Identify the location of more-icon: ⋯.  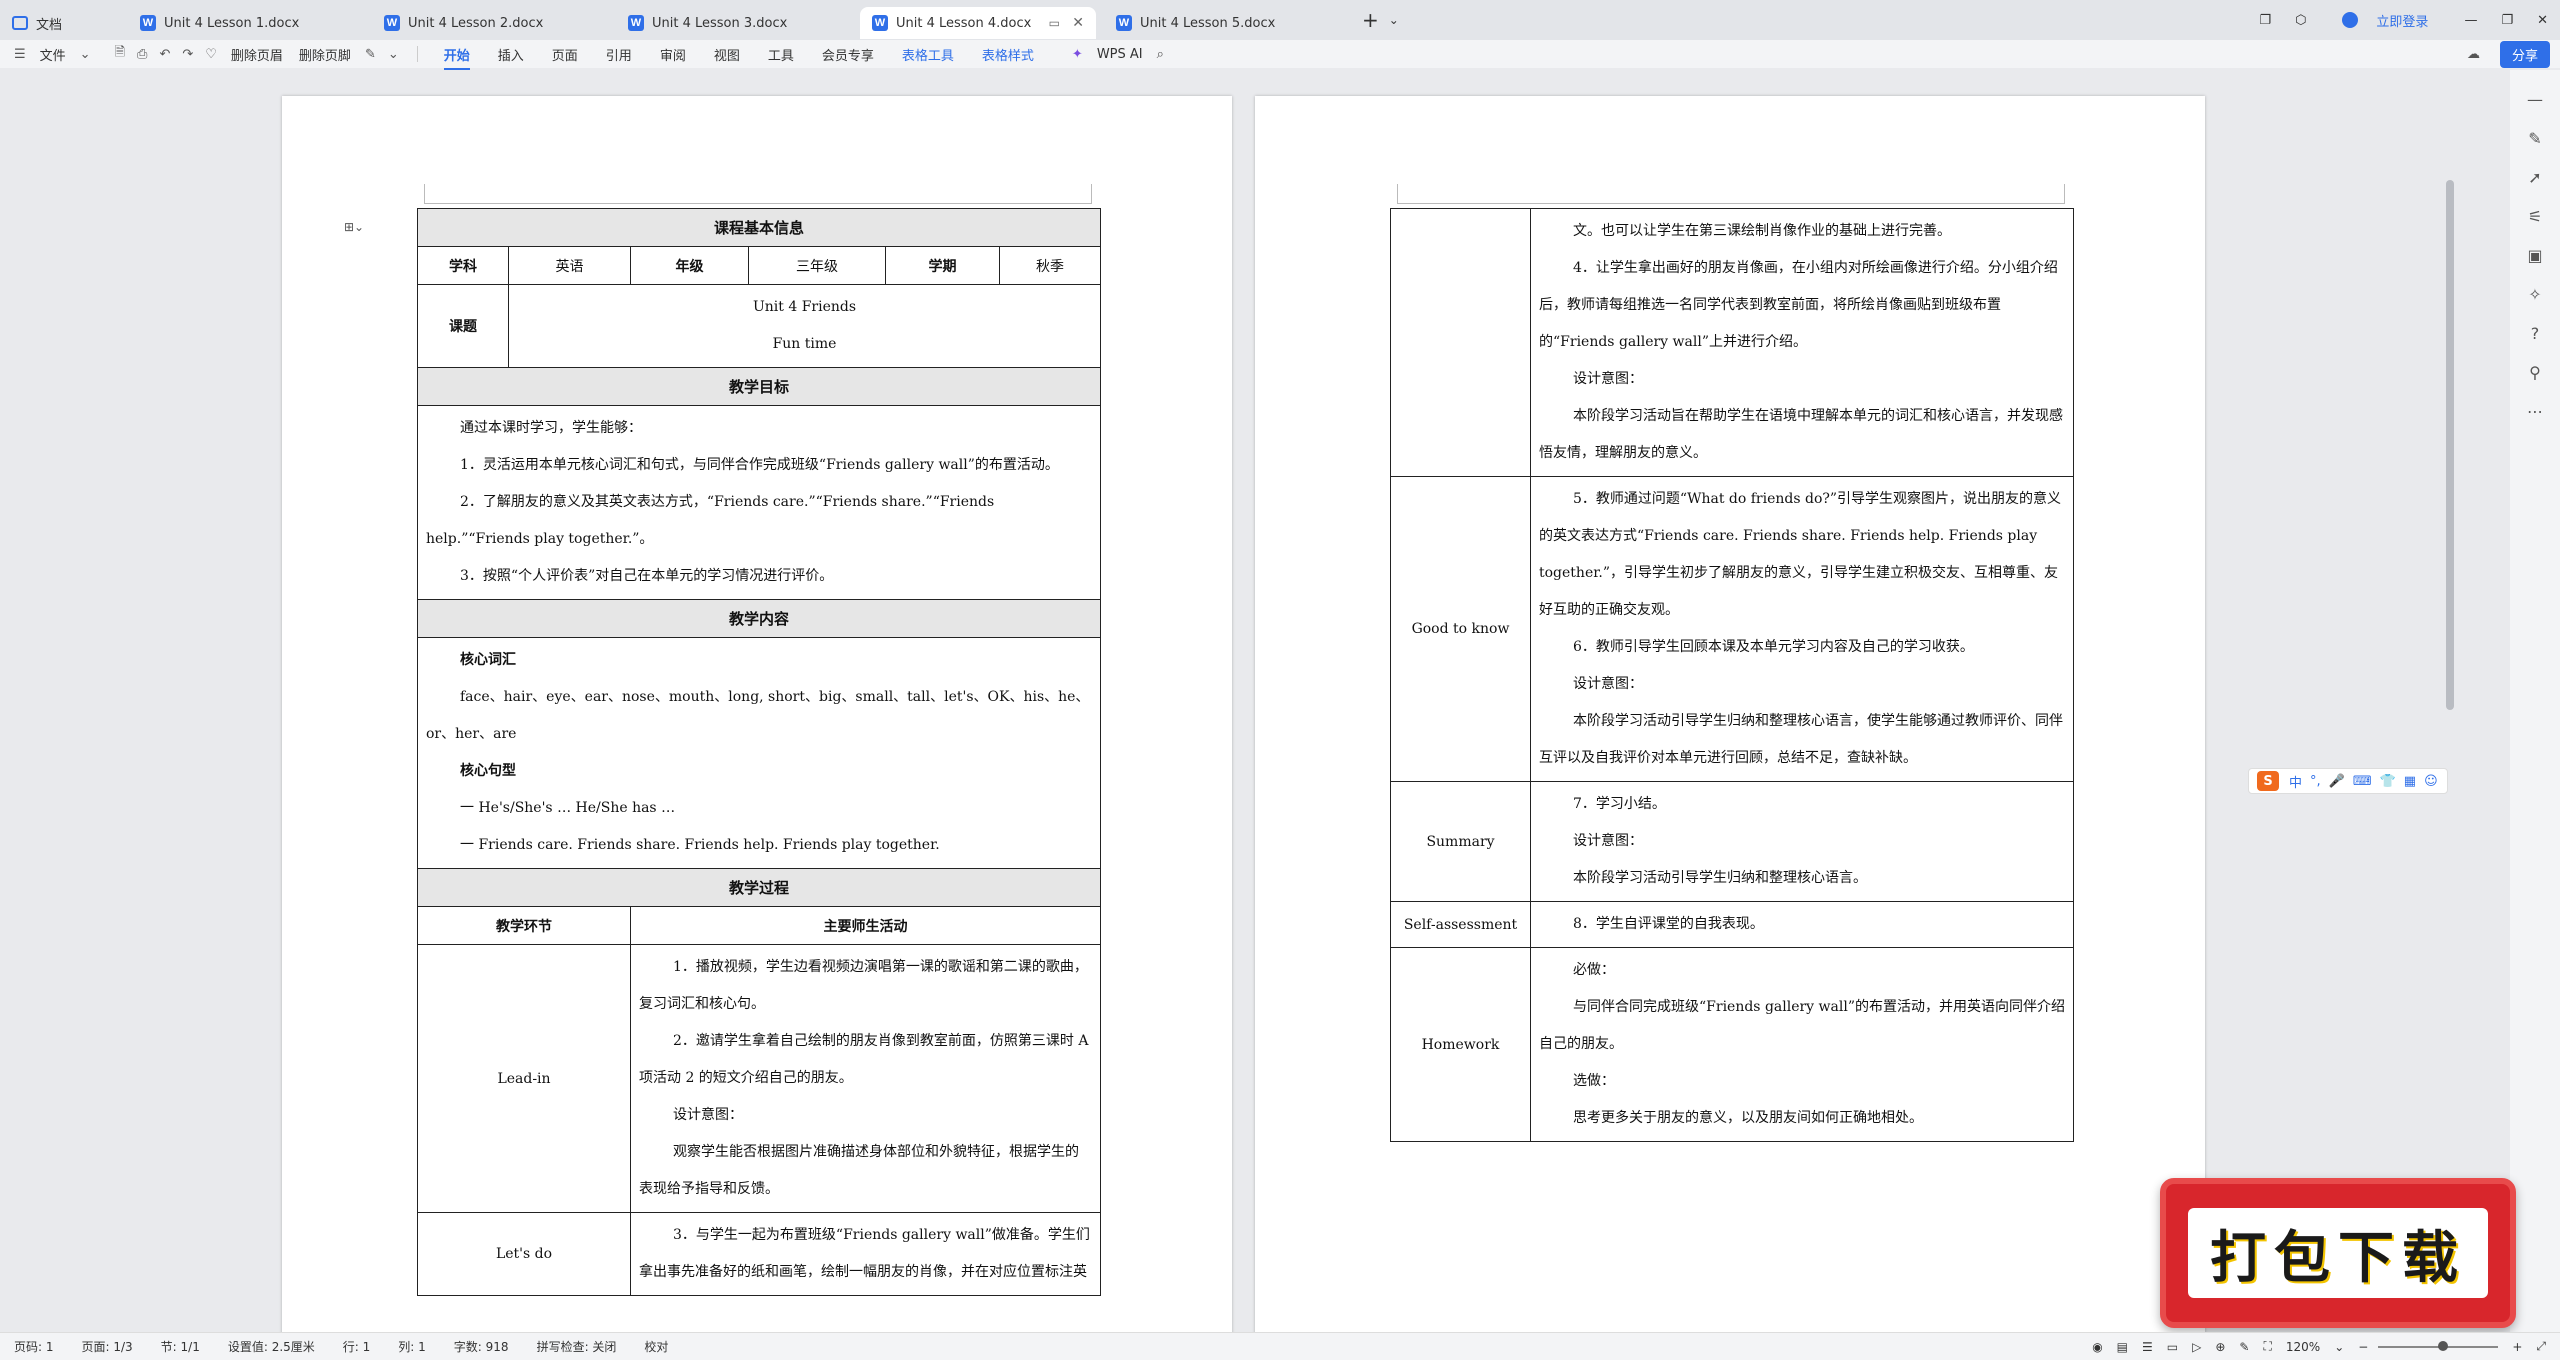
(2535, 411).